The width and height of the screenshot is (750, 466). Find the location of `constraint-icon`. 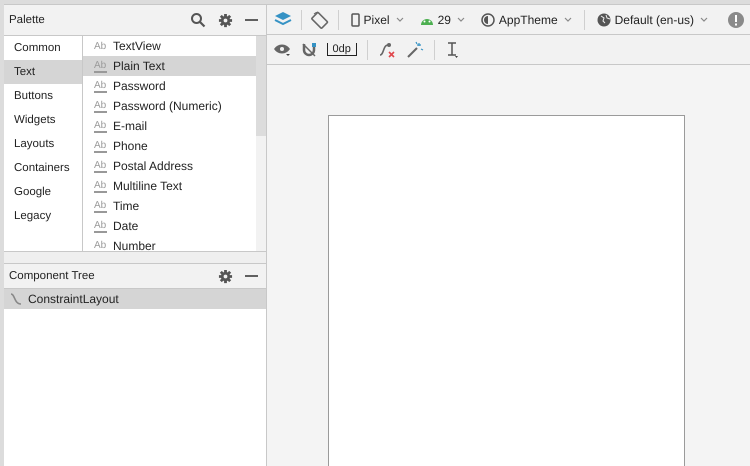

constraint-icon is located at coordinates (16, 299).